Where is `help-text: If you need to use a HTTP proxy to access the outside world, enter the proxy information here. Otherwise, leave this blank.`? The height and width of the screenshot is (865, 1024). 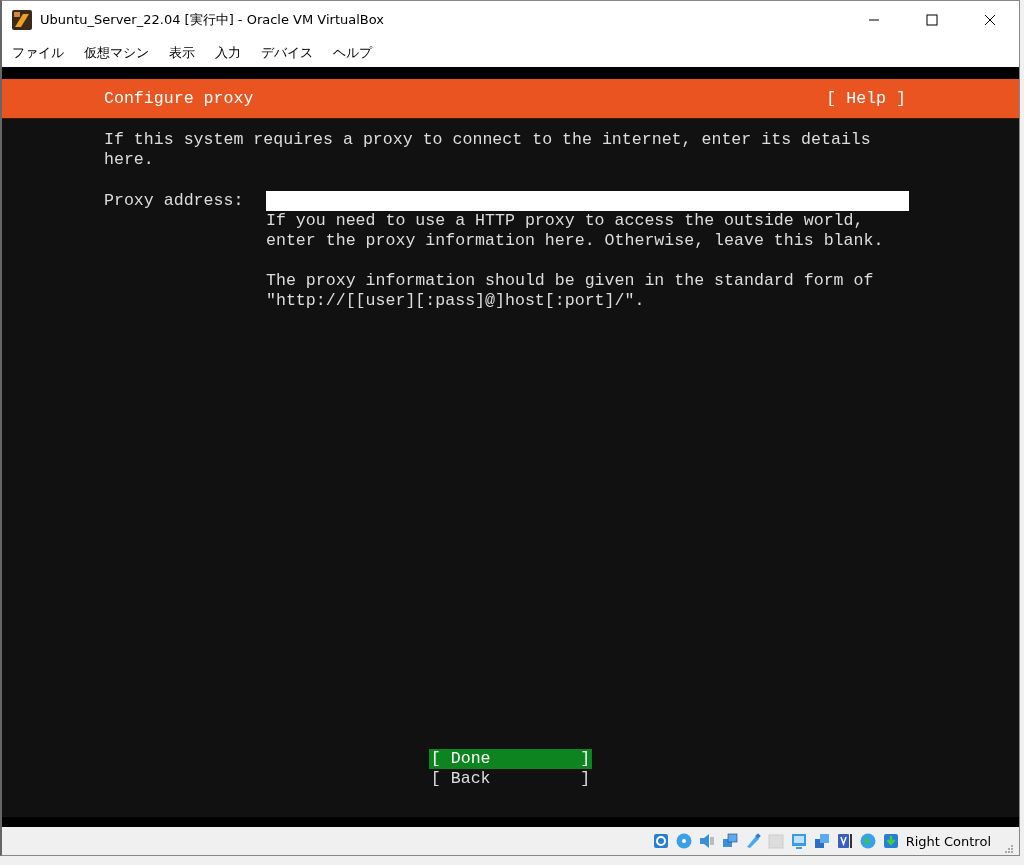 help-text: If you need to use a HTTP proxy to access the outside world, enter the proxy information here. Otherwise, leave this blank. is located at coordinates (575, 231).